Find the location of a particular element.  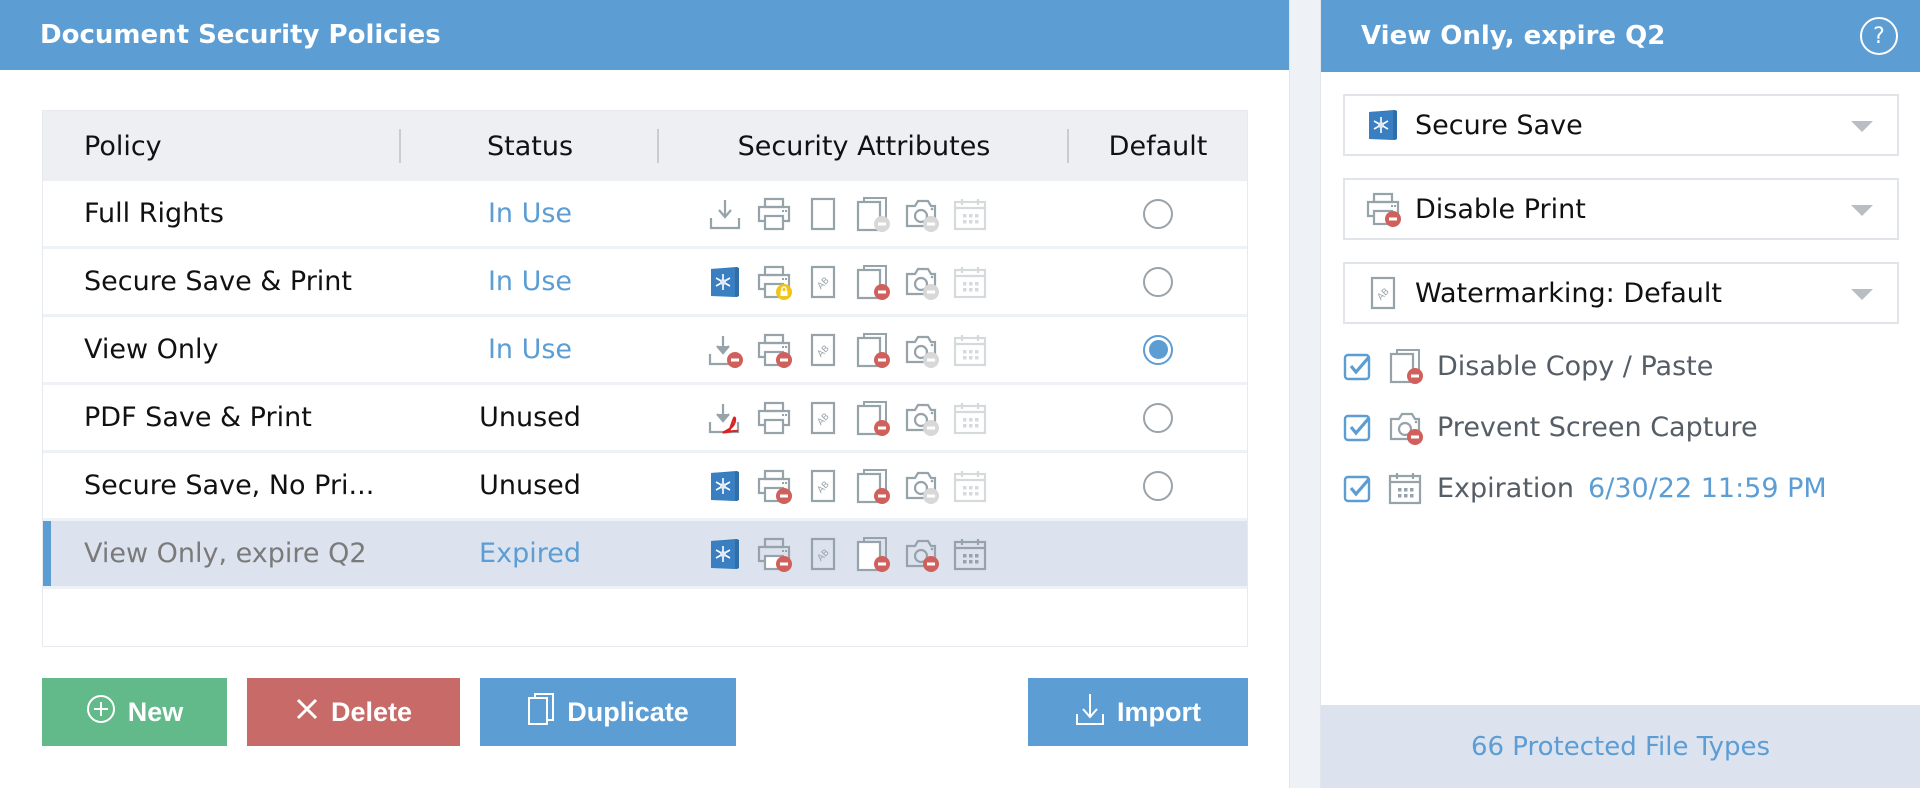

duplicate-button: Duplicate is located at coordinates (608, 712).